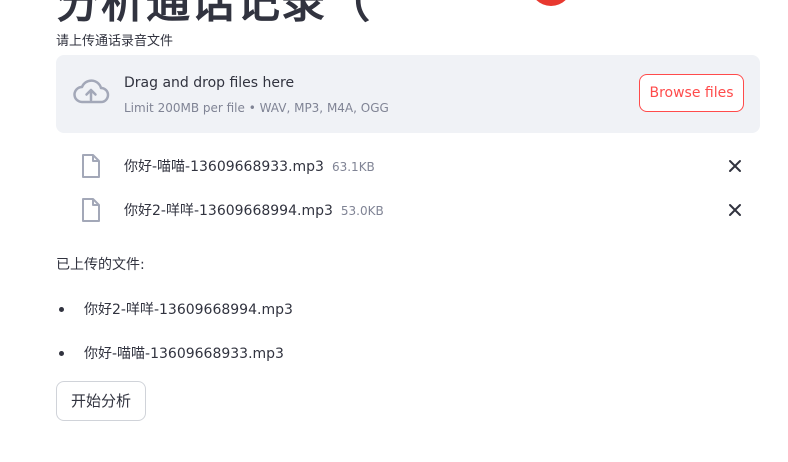 Image resolution: width=788 pixels, height=462 pixels. Describe the element at coordinates (101, 401) in the screenshot. I see `start-analysis-button: 开始分析` at that location.